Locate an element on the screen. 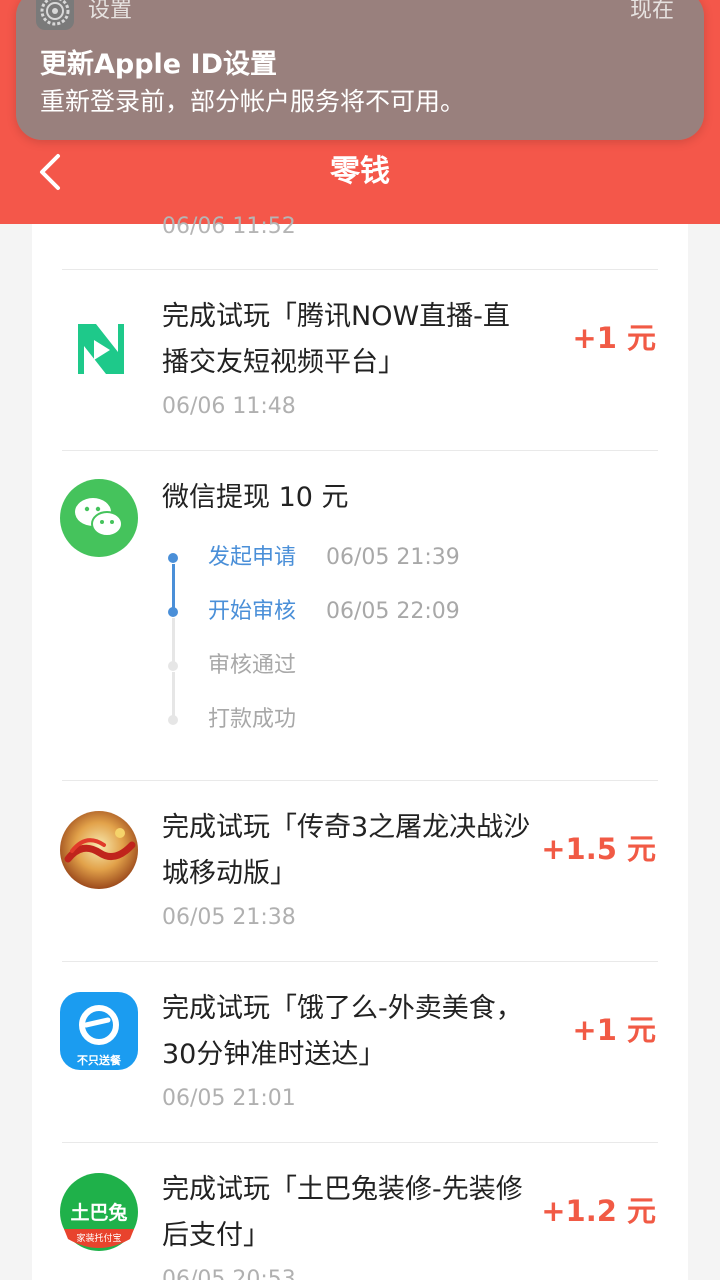  icon-caption: 不只送餐 is located at coordinates (99, 1060).